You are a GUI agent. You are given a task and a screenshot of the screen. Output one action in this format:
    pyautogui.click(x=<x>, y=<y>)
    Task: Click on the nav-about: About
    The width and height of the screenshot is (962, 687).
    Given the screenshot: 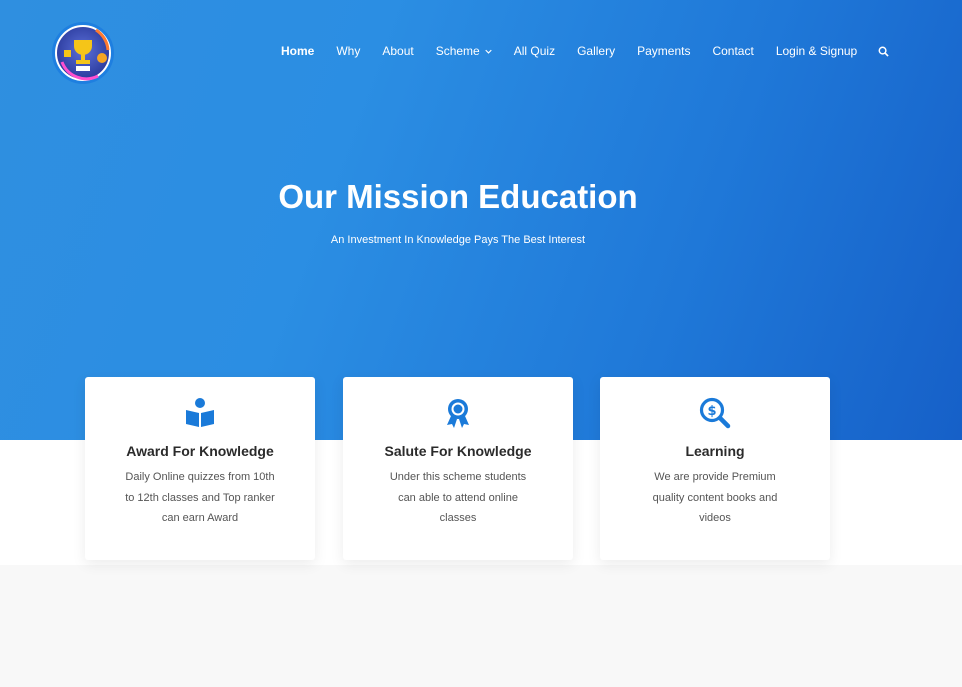 What is the action you would take?
    pyautogui.click(x=397, y=51)
    